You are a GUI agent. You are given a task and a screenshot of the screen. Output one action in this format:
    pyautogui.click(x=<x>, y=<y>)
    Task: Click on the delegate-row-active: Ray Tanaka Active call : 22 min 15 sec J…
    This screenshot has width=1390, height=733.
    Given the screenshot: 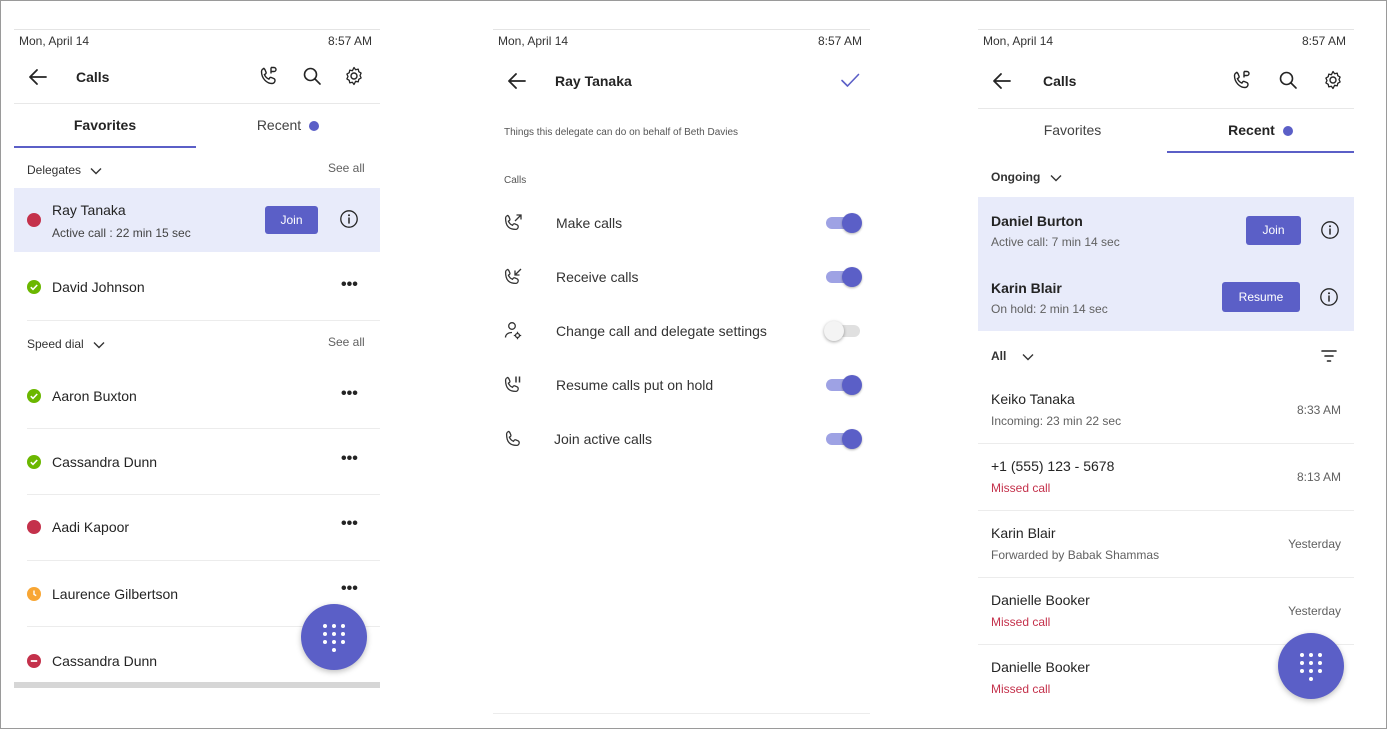 What is the action you would take?
    pyautogui.click(x=197, y=220)
    